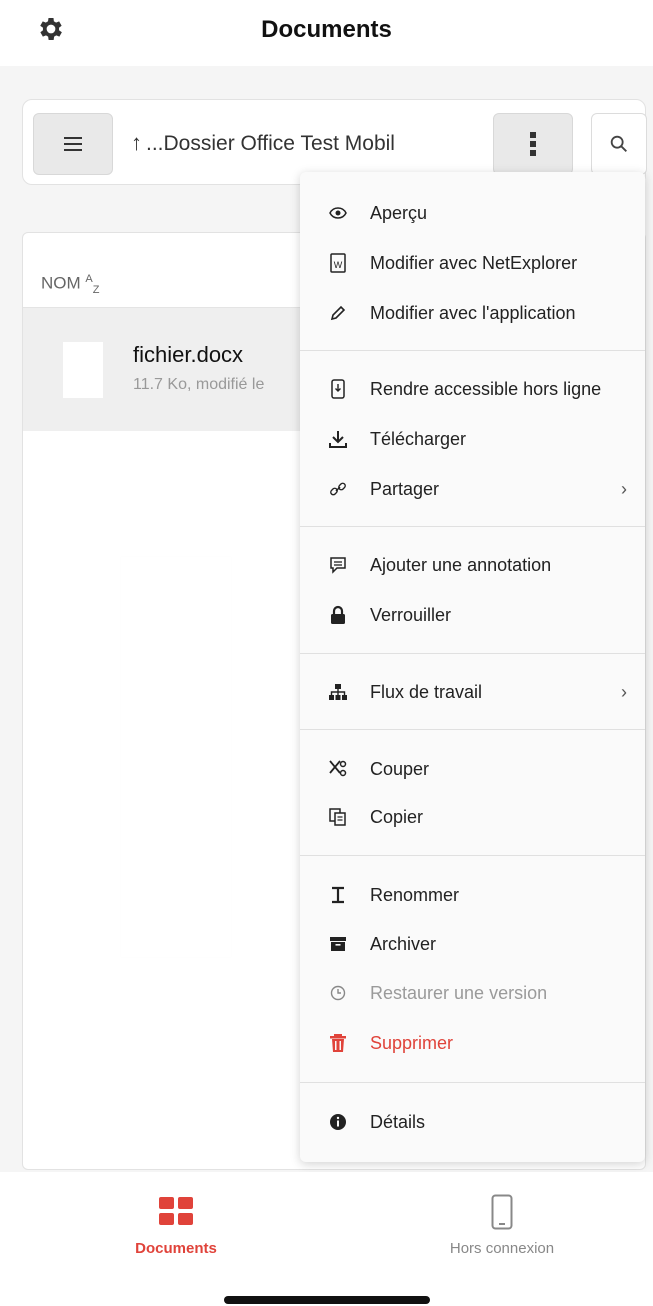 Image resolution: width=653 pixels, height=1306 pixels. I want to click on menu-item-supprimer: Supprimer, so click(472, 1043).